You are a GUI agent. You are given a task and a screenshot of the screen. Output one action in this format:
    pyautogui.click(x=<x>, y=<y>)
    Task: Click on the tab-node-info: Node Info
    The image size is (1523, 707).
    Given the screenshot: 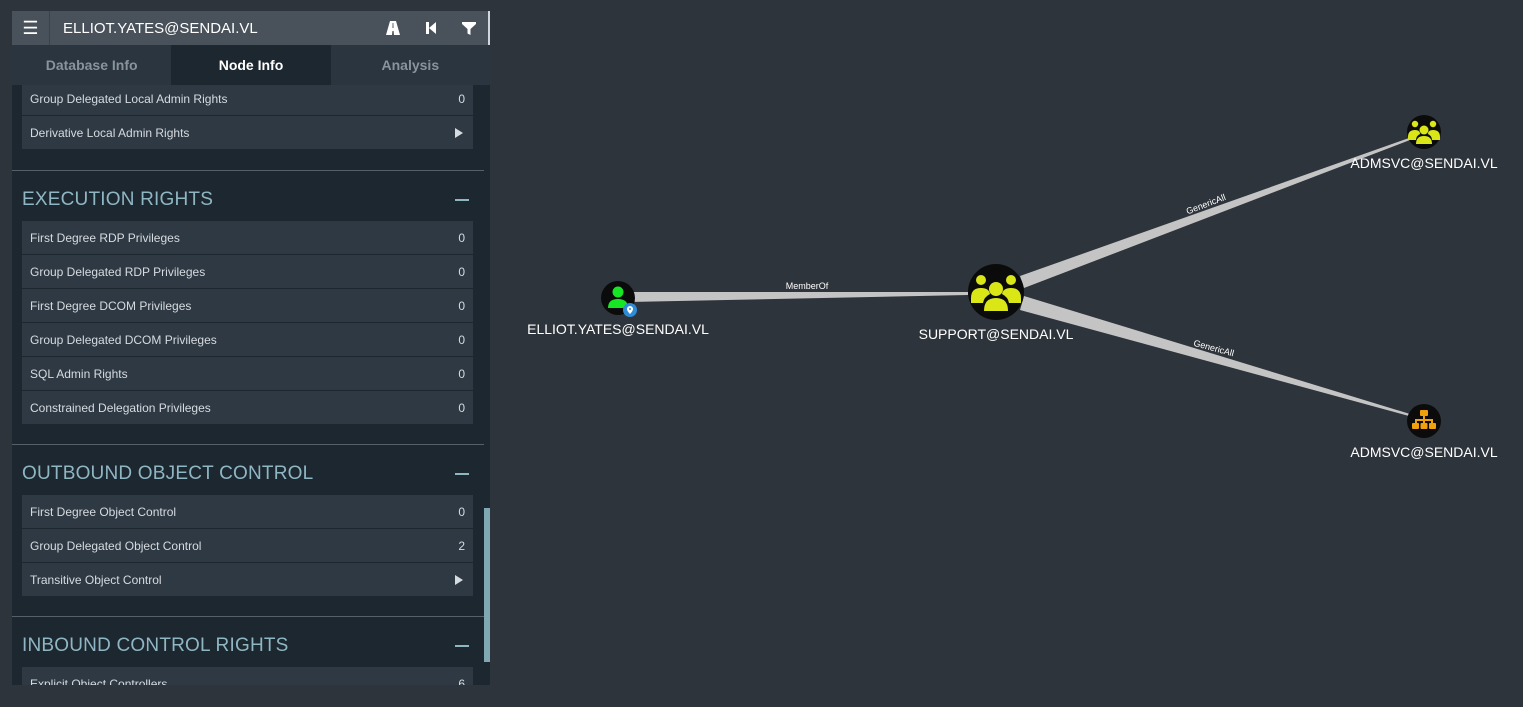 What is the action you would take?
    pyautogui.click(x=251, y=65)
    